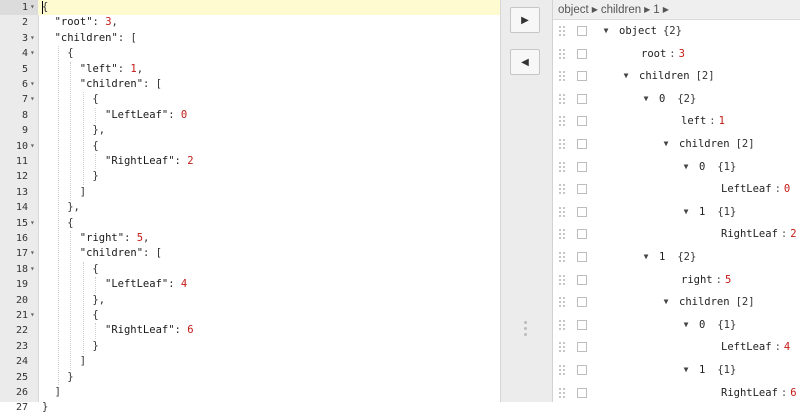 This screenshot has height=416, width=800. I want to click on tree-node-key: right, so click(697, 280).